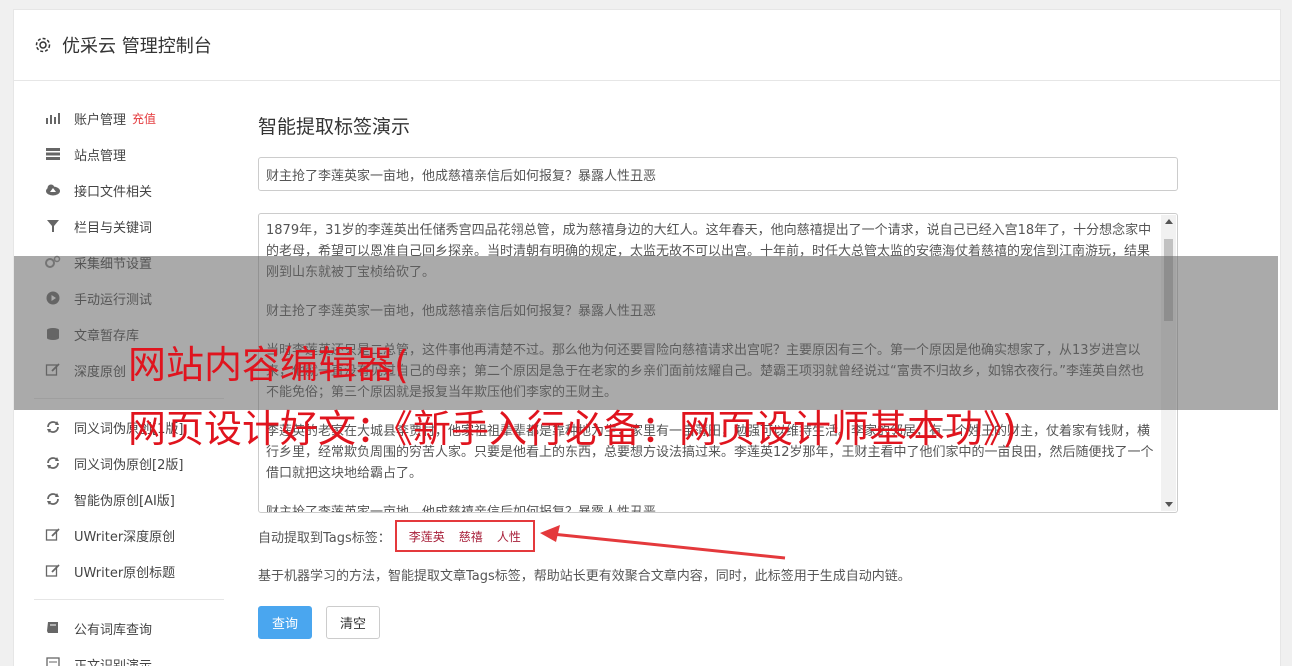 The height and width of the screenshot is (666, 1292). I want to click on button-row: 查询 清空, so click(718, 622).